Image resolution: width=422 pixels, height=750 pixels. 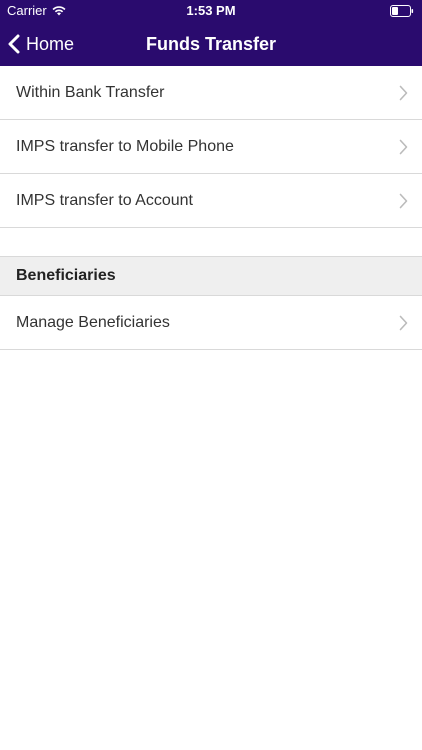 What do you see at coordinates (211, 44) in the screenshot?
I see `navigation-bar: Home Funds Transfer` at bounding box center [211, 44].